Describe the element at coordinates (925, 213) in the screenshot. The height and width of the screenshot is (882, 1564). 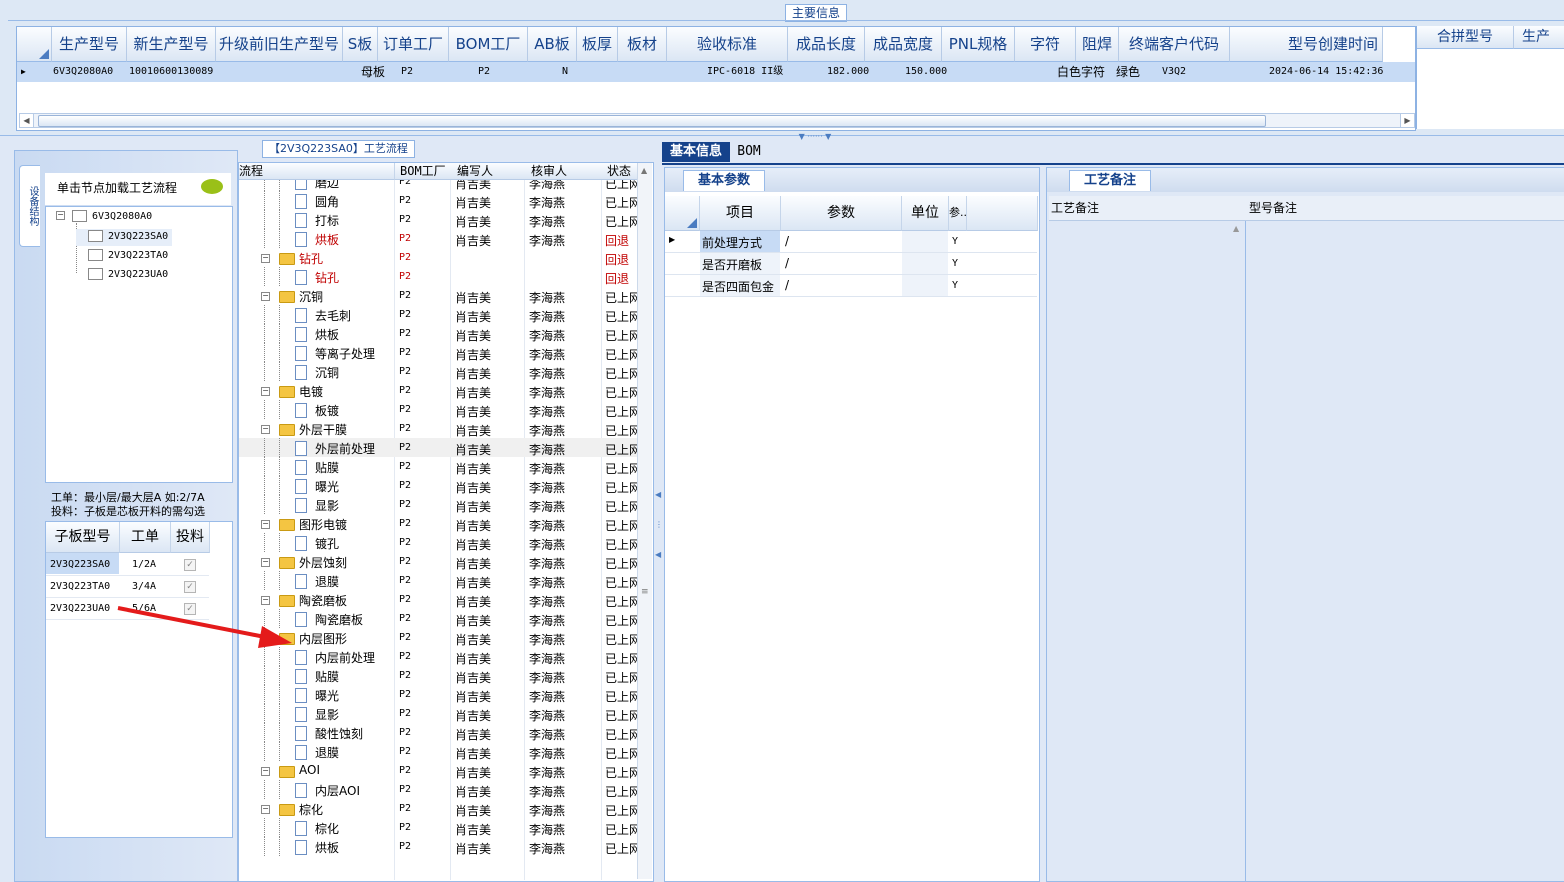
I see `col-unit: 单位` at that location.